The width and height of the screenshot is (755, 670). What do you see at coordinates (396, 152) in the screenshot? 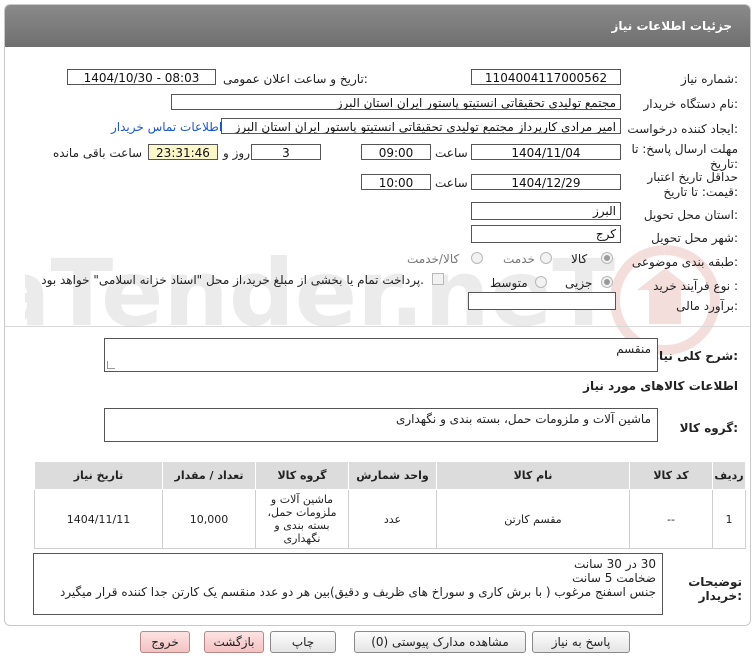
I see `deadline-time-field: 09:00` at bounding box center [396, 152].